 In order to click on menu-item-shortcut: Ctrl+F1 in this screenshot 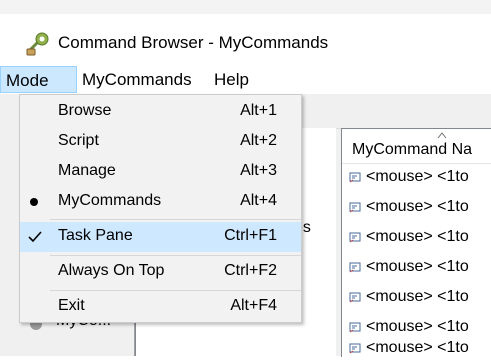, I will do `click(250, 235)`.